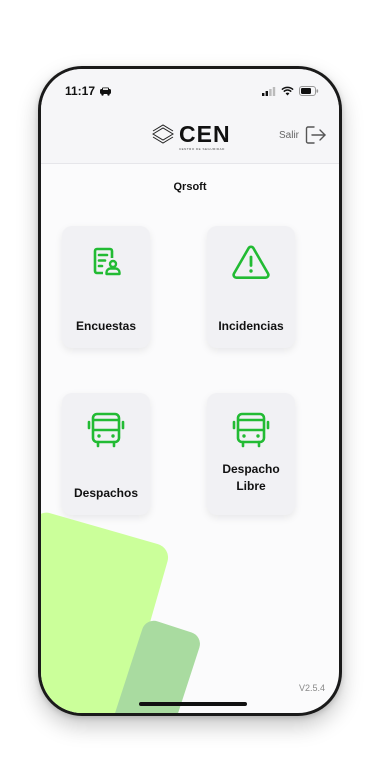 This screenshot has height=762, width=380. Describe the element at coordinates (106, 326) in the screenshot. I see `tile-label: Encuestas` at that location.